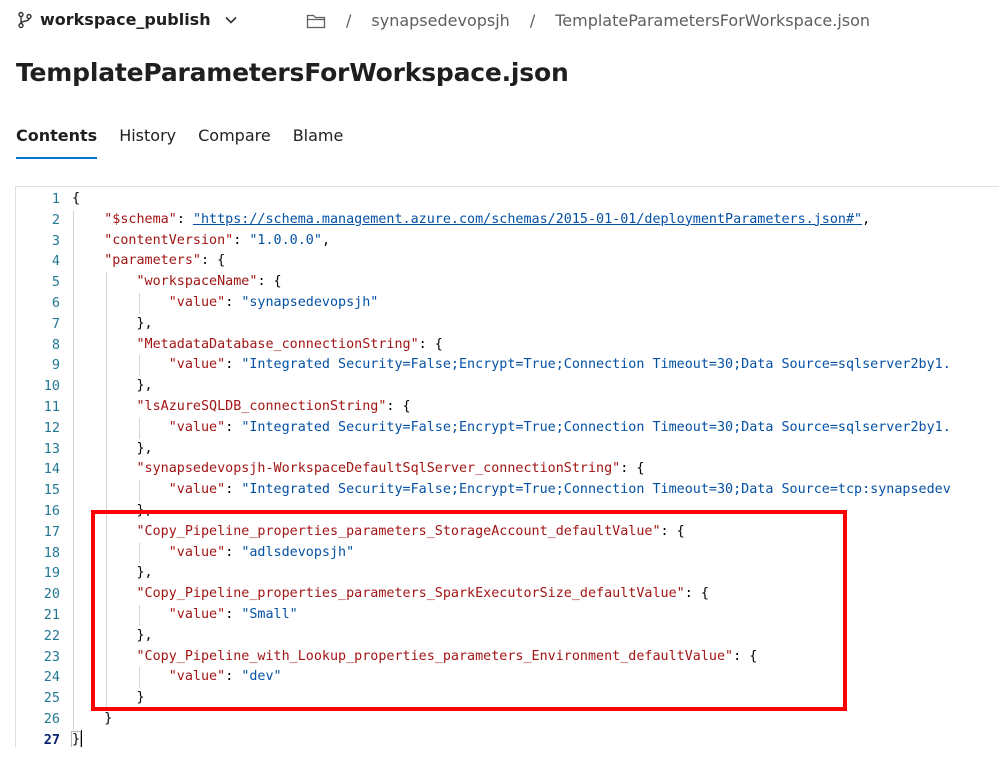  What do you see at coordinates (55, 199) in the screenshot?
I see `line-number: 1` at bounding box center [55, 199].